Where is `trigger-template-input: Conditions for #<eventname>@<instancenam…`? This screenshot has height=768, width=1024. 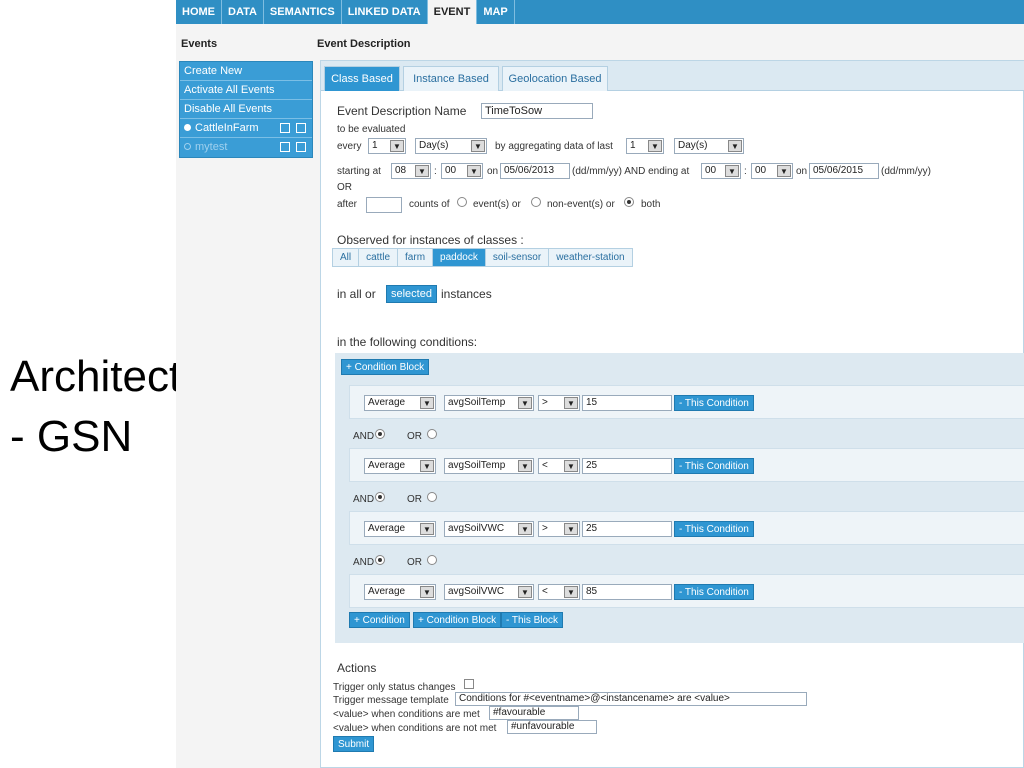
trigger-template-input: Conditions for #<eventname>@<instancenam… is located at coordinates (631, 699).